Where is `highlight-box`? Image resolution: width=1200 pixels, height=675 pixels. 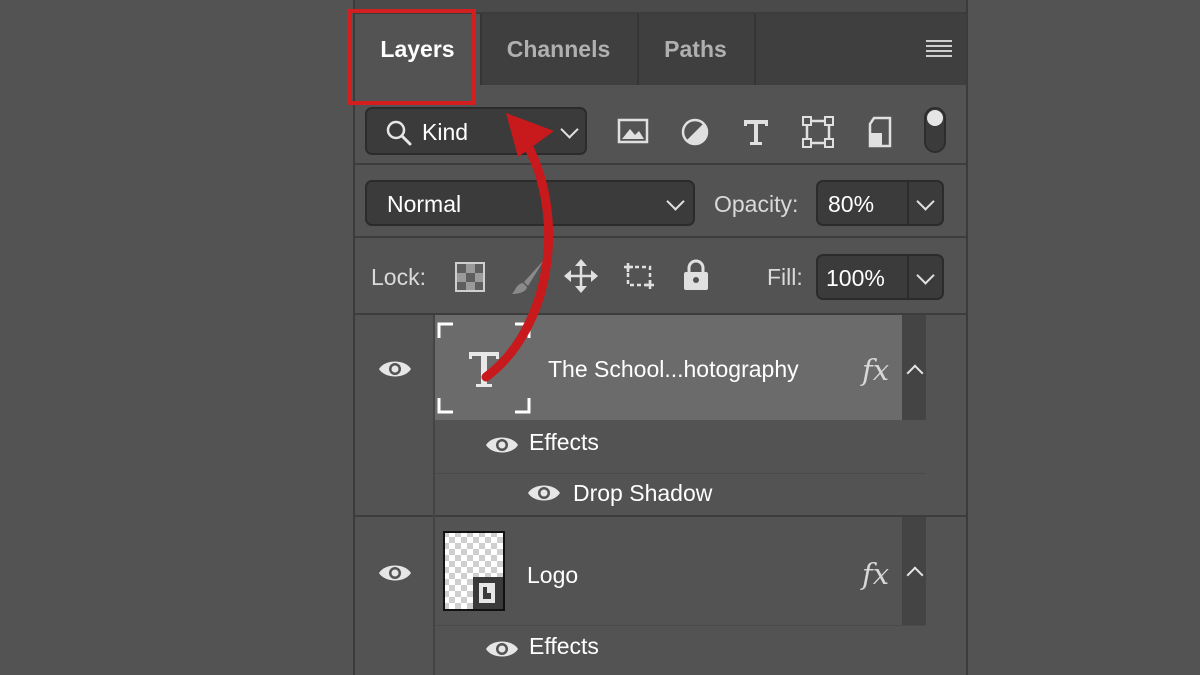
highlight-box is located at coordinates (411, 57).